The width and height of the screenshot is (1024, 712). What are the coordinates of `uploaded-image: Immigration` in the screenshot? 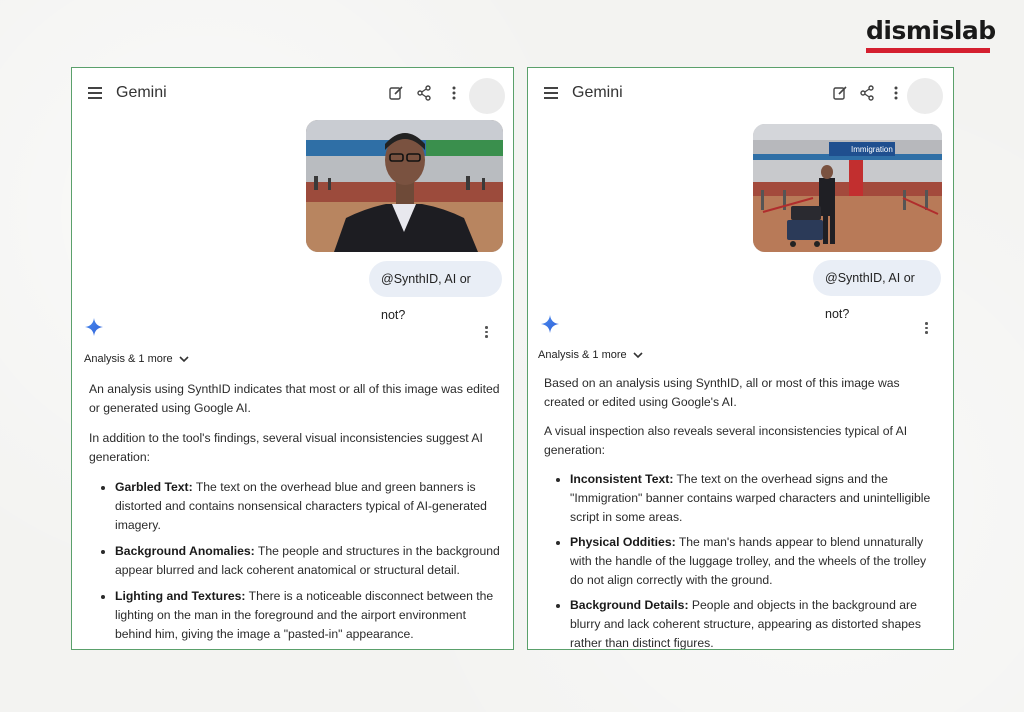 It's located at (847, 188).